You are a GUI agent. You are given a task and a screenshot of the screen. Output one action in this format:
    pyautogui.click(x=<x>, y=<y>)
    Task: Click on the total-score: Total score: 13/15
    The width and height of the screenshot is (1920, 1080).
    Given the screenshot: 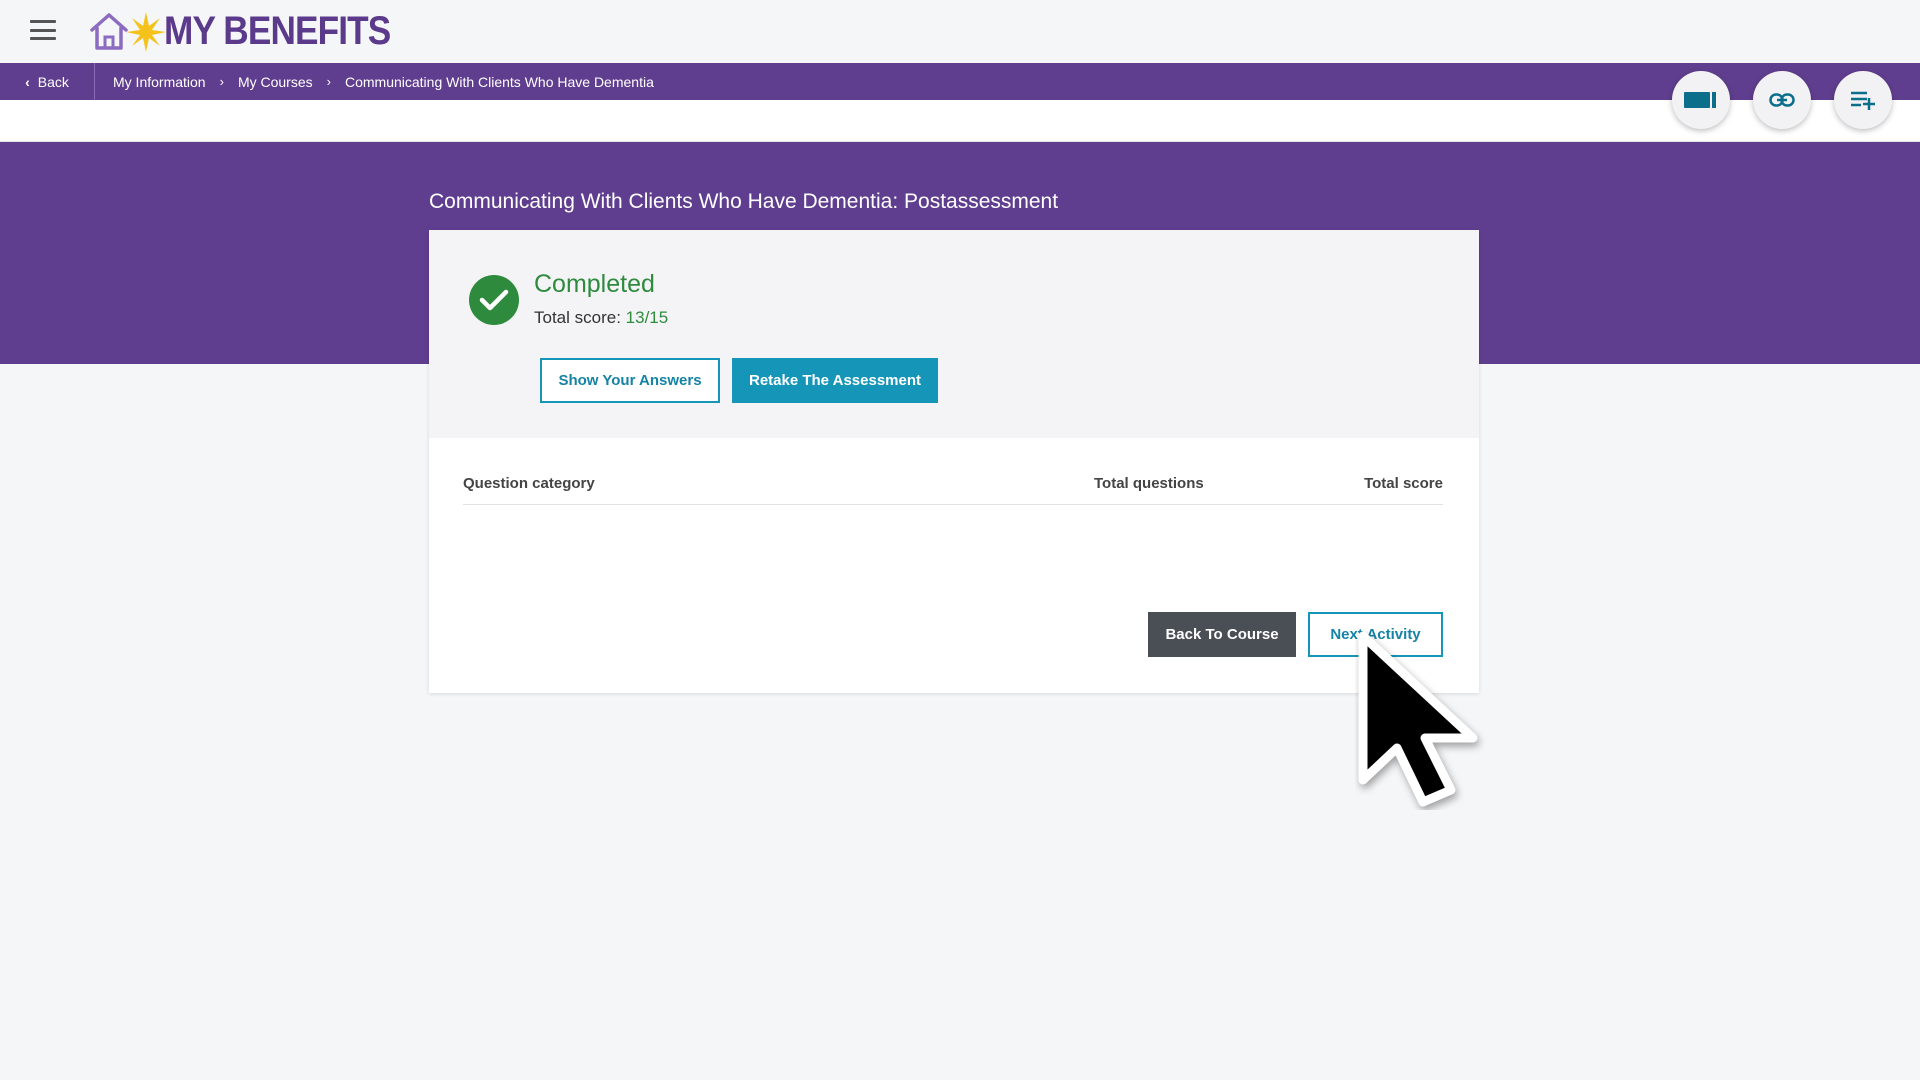 What is the action you would take?
    pyautogui.click(x=601, y=318)
    